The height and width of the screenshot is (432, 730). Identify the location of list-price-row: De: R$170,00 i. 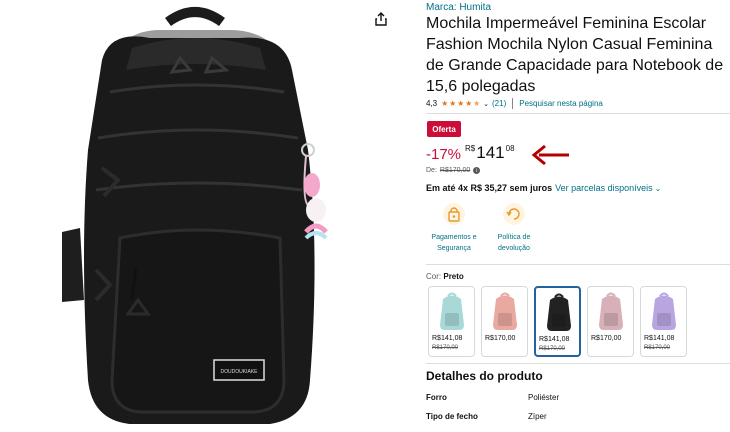
(453, 170).